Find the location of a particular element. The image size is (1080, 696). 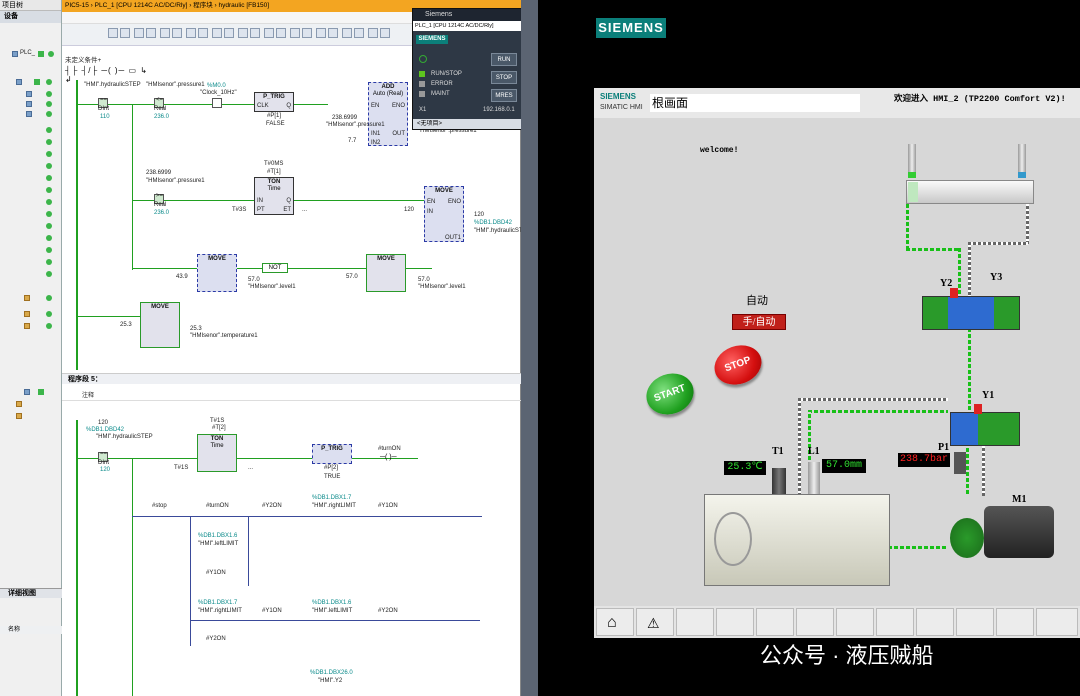

contact-label: "HMI".rightLIMIT is located at coordinates (220, 611).